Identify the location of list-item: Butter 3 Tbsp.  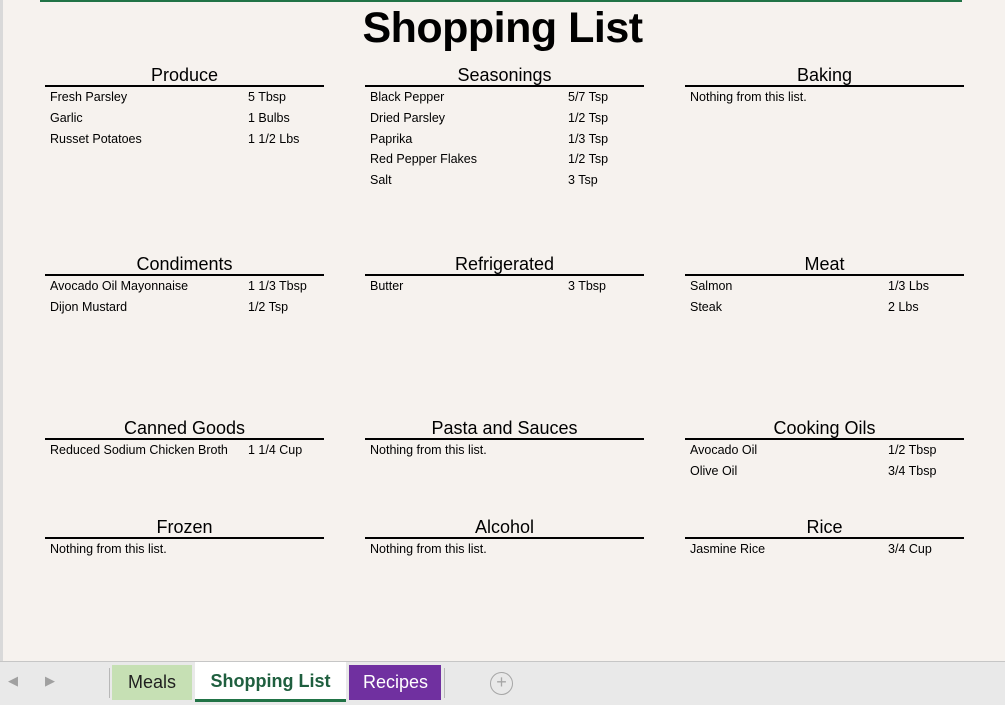
(504, 286).